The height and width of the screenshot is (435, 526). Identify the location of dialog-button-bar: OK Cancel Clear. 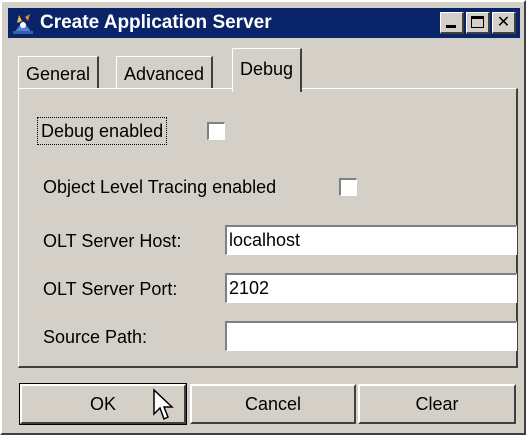
(263, 403).